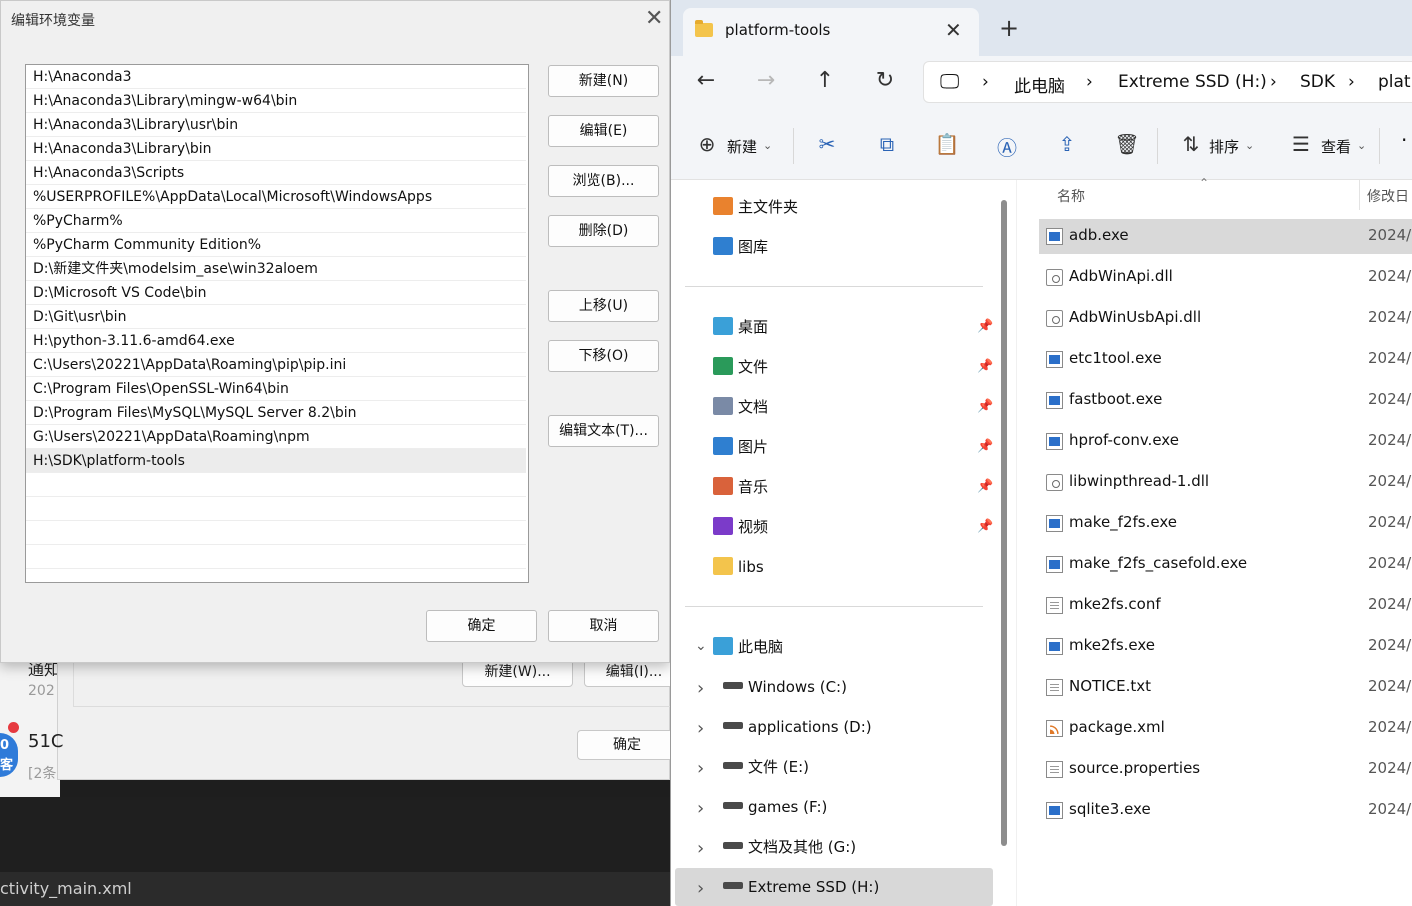 The image size is (1412, 906). Describe the element at coordinates (1224, 146) in the screenshot. I see `sort-menu-label: 排序` at that location.